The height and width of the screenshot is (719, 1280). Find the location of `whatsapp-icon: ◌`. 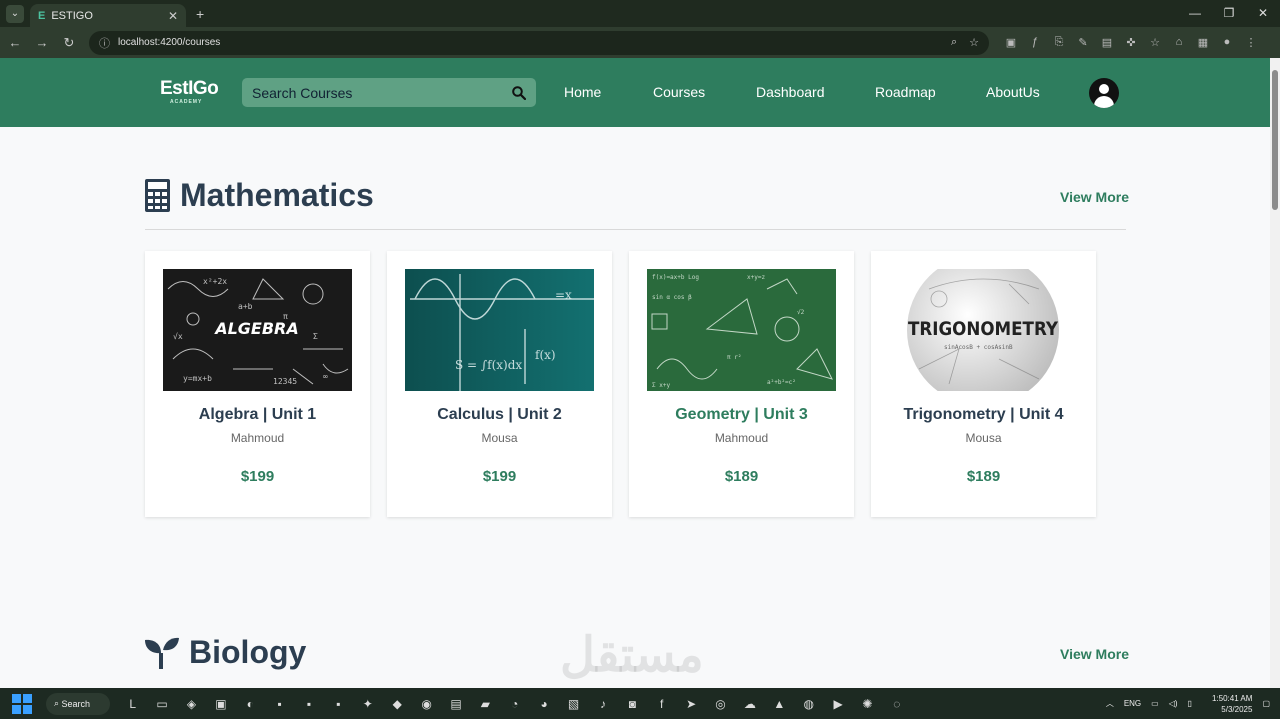

whatsapp-icon: ◌ is located at coordinates (896, 704).